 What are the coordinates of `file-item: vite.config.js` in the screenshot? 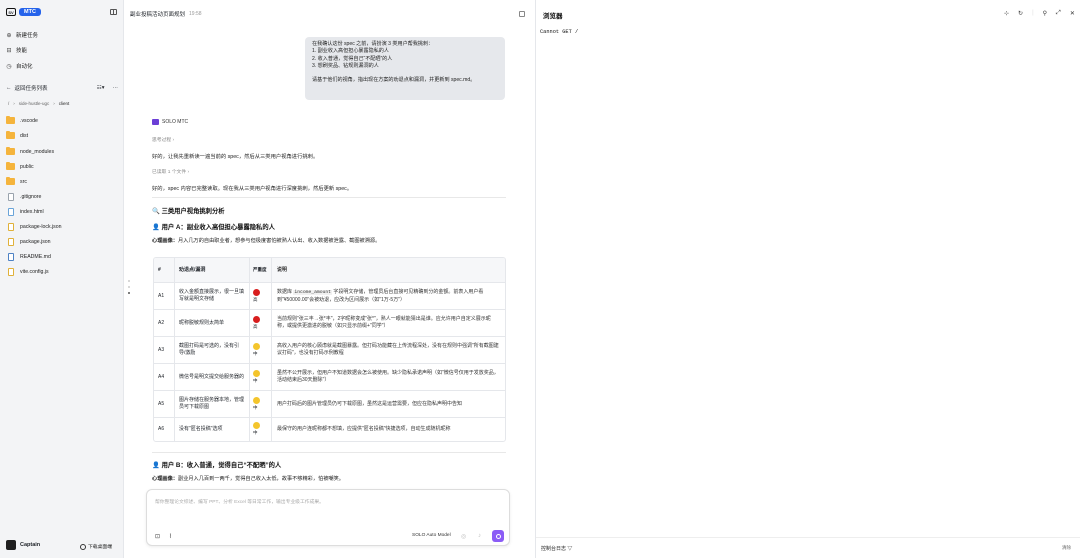 It's located at (27, 272).